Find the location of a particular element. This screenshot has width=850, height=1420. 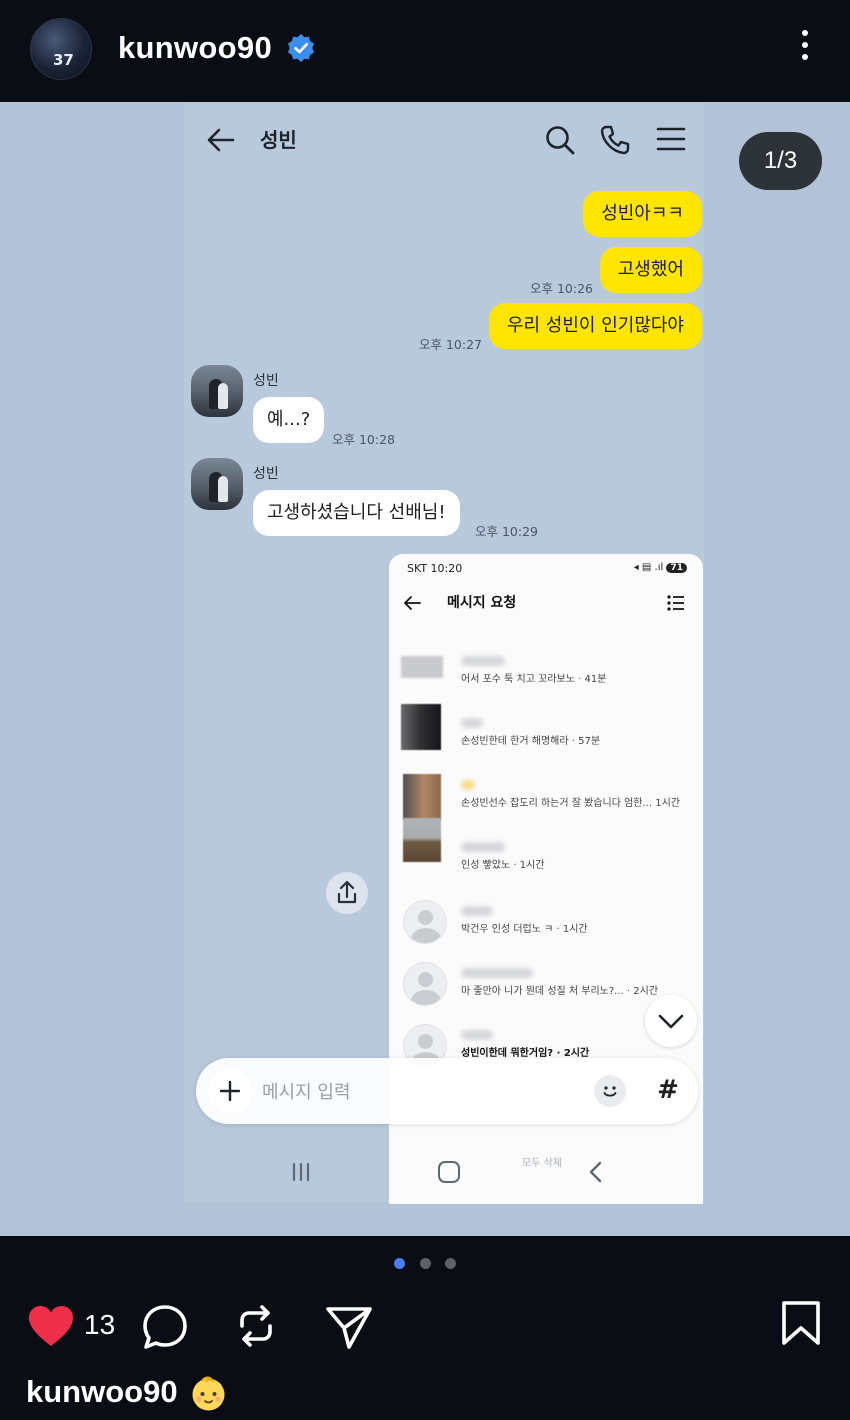

menu-icon is located at coordinates (671, 139).